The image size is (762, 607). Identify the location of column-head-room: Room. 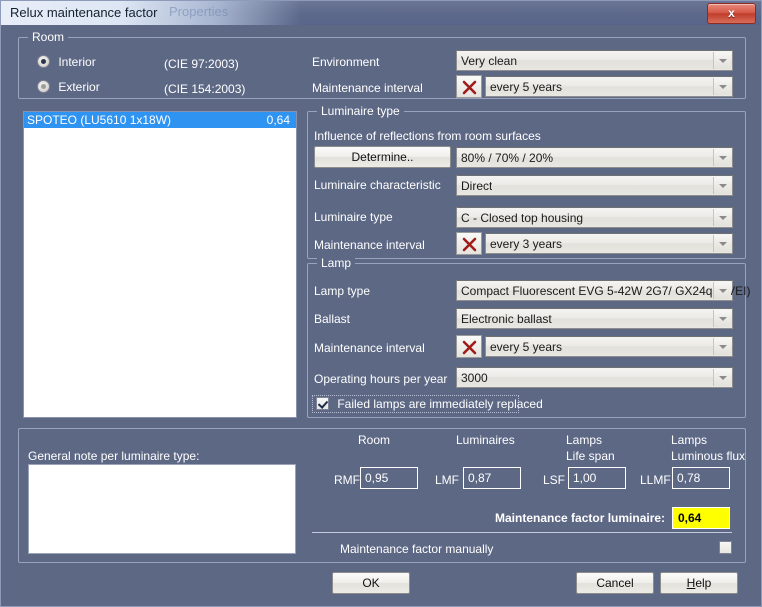
(374, 440).